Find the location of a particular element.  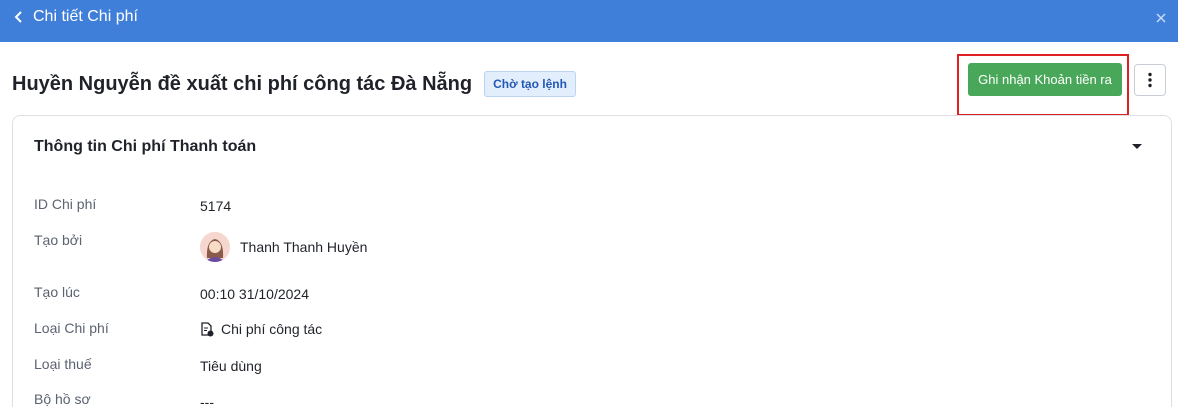

caret-down-icon is located at coordinates (1137, 146).